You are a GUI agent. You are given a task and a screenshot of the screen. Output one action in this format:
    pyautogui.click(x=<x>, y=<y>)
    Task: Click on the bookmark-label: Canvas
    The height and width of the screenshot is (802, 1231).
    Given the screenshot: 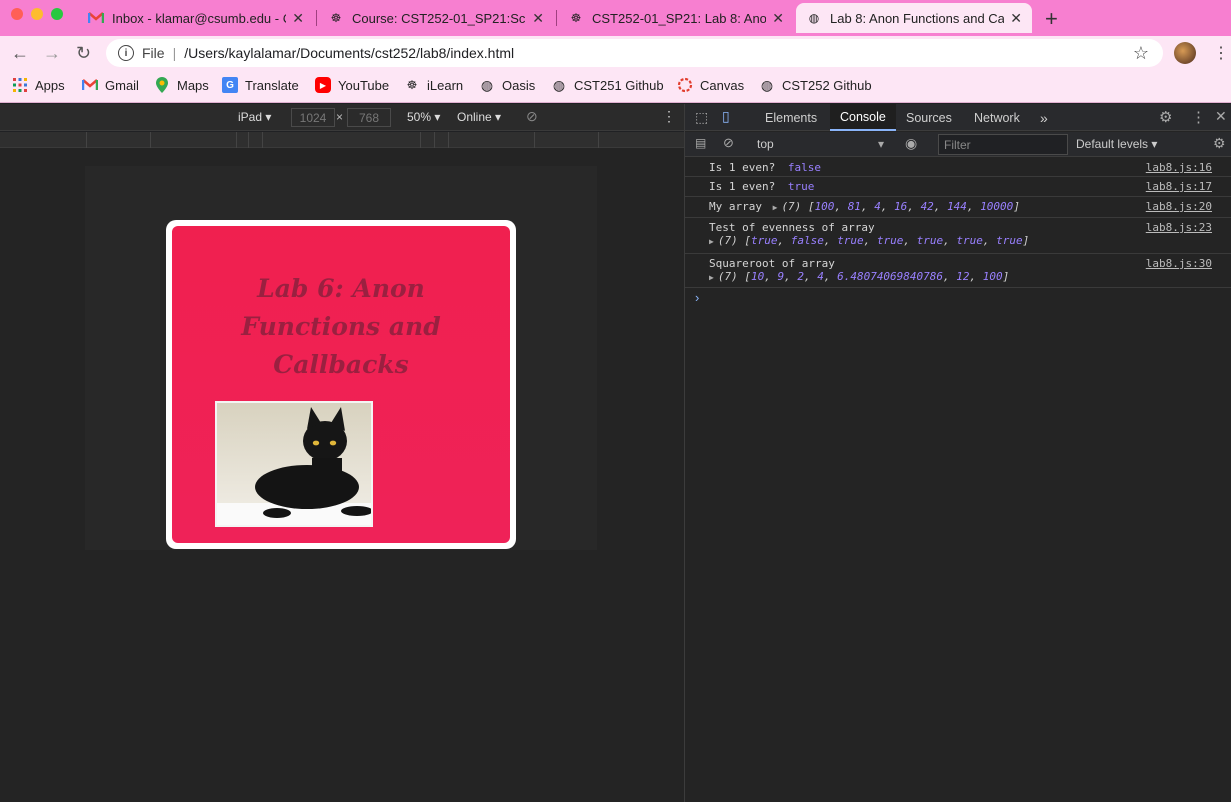 What is the action you would take?
    pyautogui.click(x=722, y=85)
    